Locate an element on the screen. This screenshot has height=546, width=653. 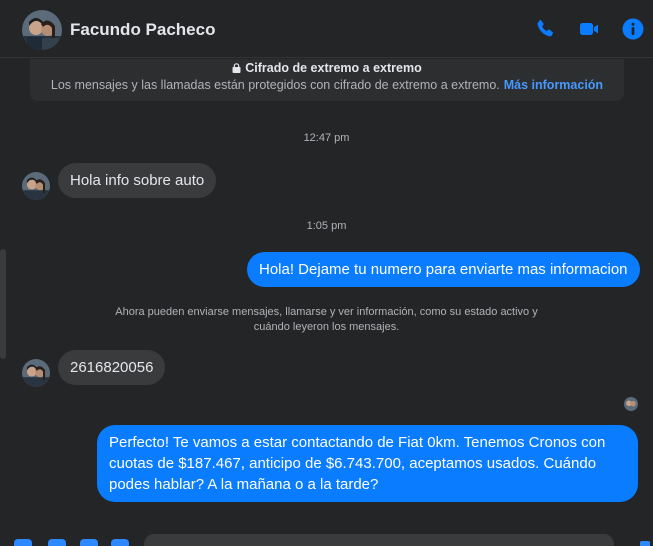
image-icon is located at coordinates (57, 542).